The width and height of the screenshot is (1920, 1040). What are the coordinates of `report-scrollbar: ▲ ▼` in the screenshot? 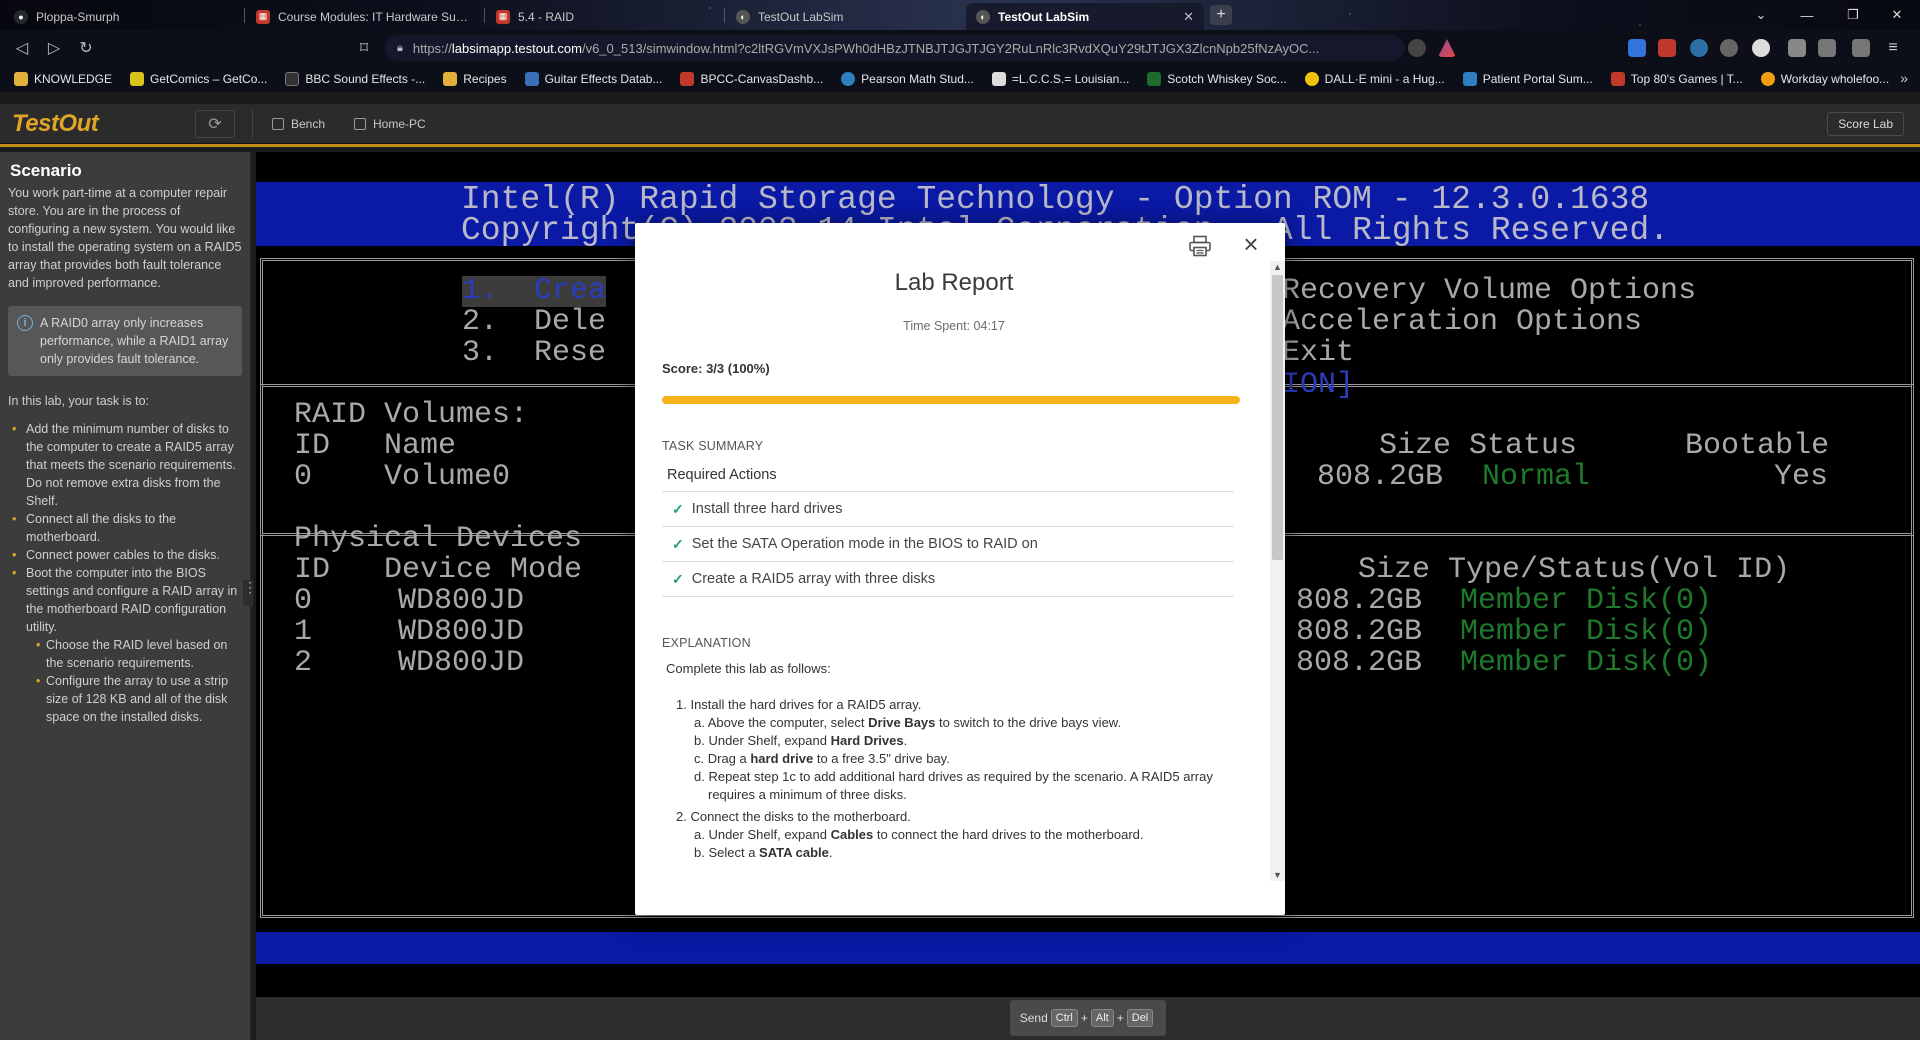 It's located at (1277, 571).